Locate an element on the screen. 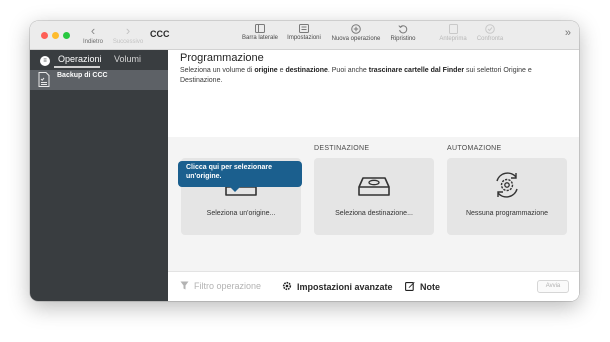 This screenshot has width=610, height=342. compare-icon is located at coordinates (490, 29).